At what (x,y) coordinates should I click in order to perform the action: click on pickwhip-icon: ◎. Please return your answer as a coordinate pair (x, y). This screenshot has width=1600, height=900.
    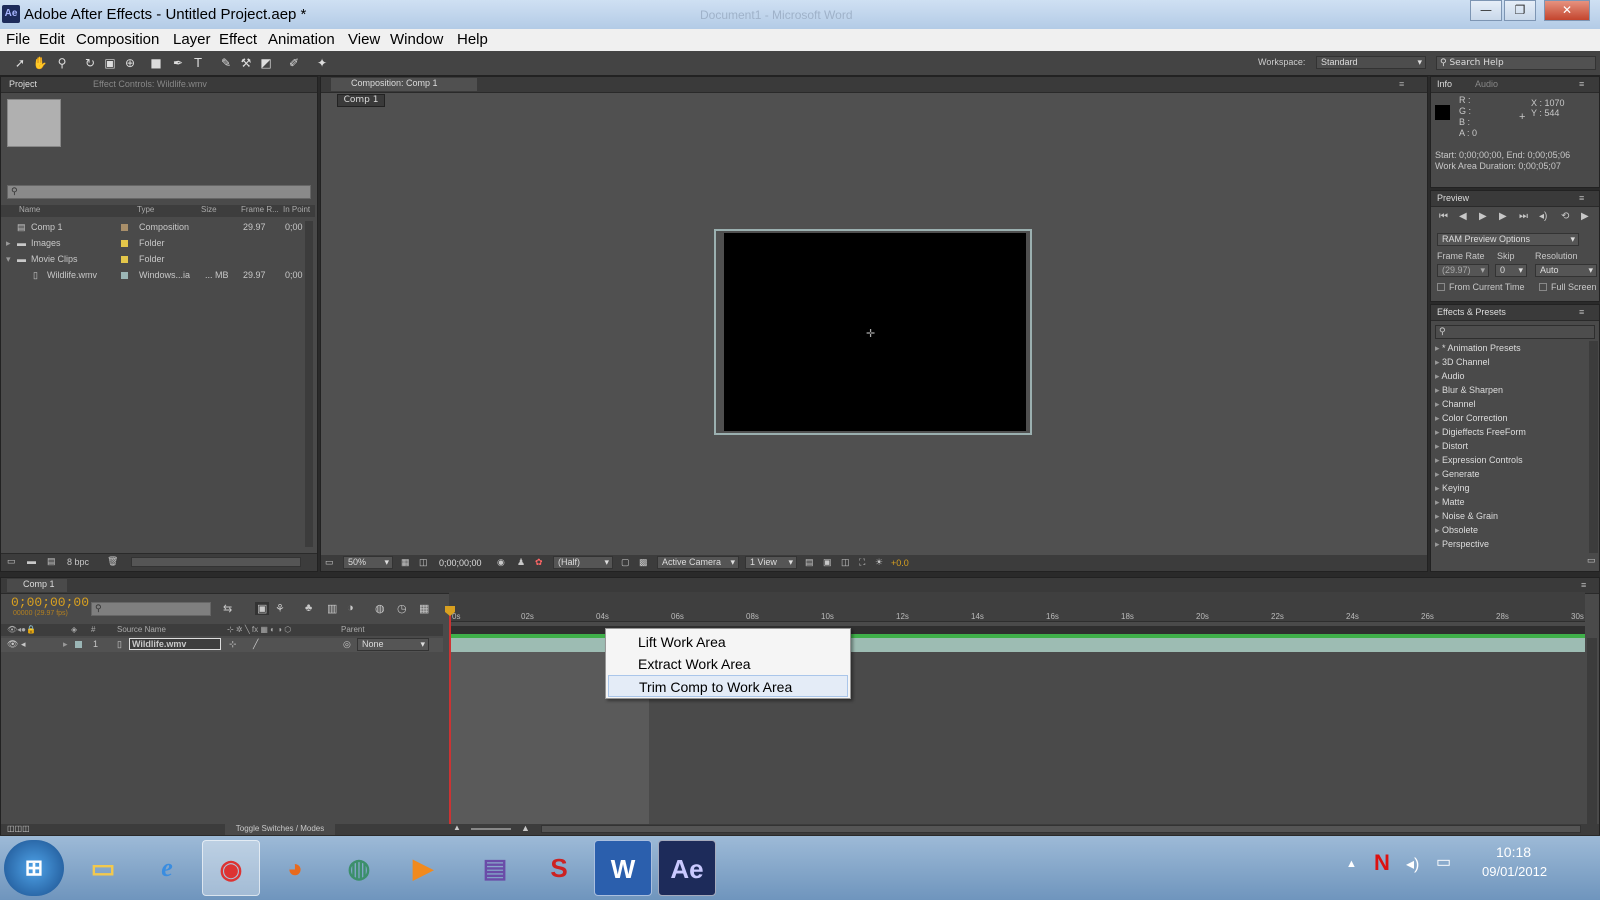
    Looking at the image, I should click on (347, 644).